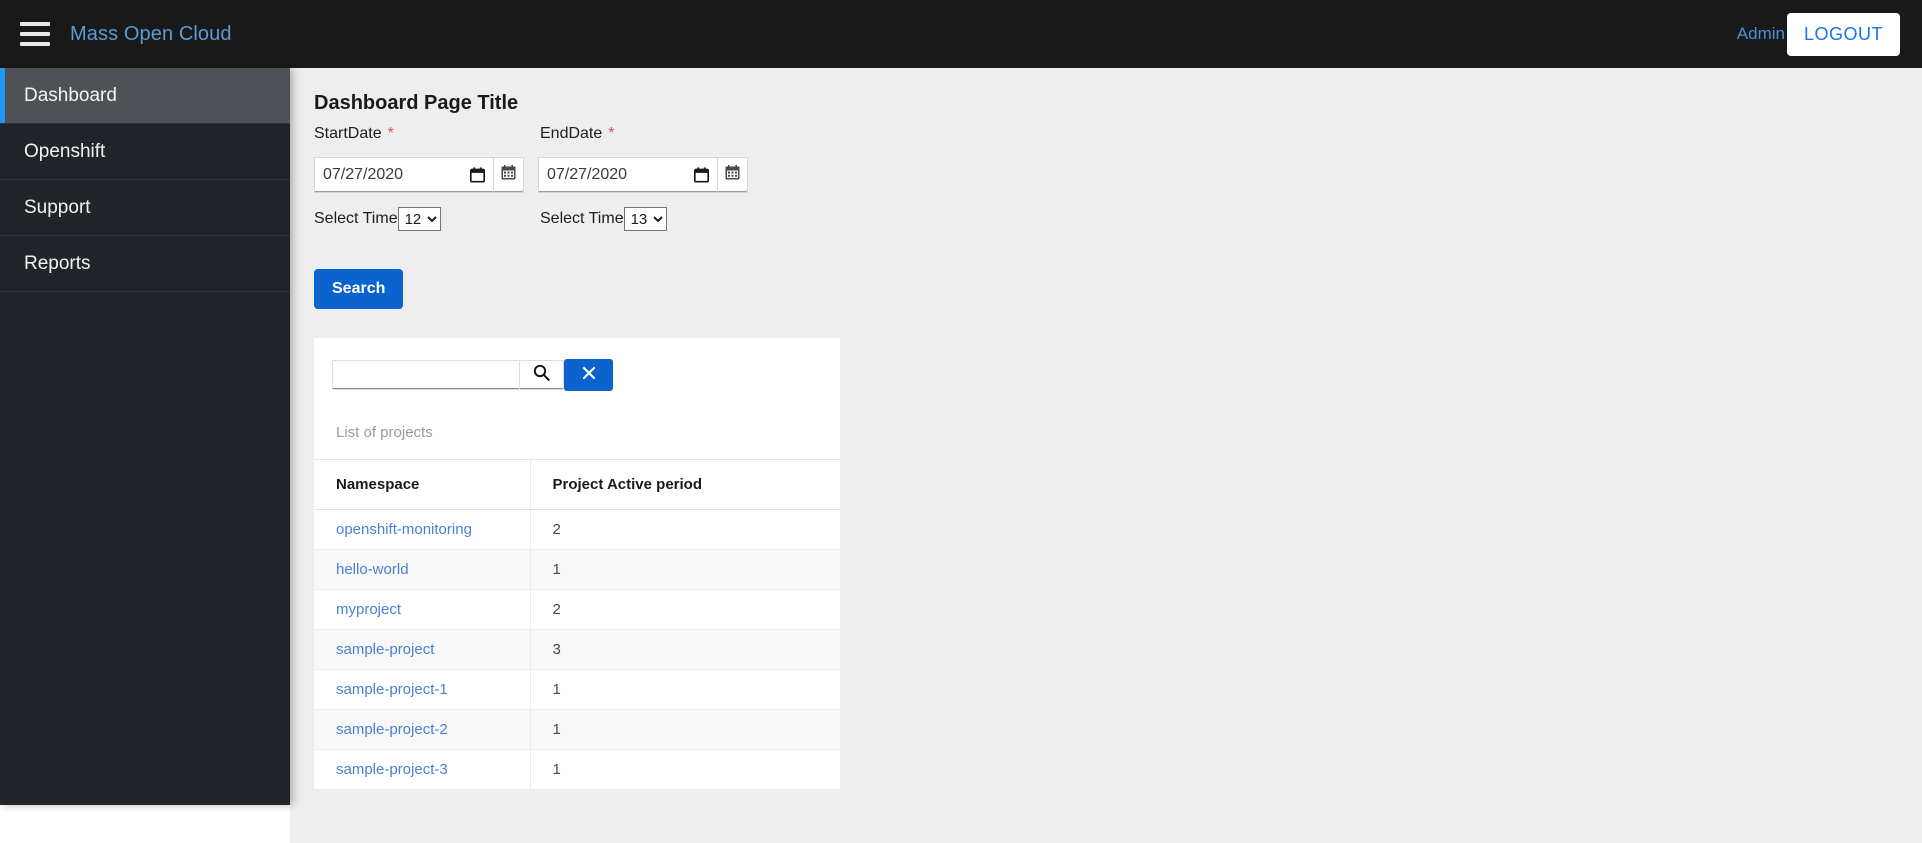 The height and width of the screenshot is (843, 1922). I want to click on table-caption: List of projects, so click(384, 432).